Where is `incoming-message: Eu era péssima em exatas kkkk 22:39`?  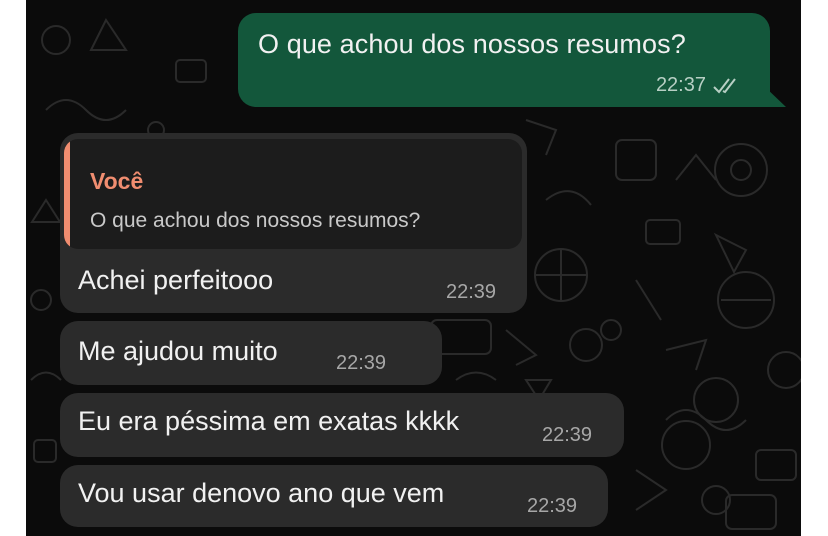
incoming-message: Eu era péssima em exatas kkkk 22:39 is located at coordinates (342, 425).